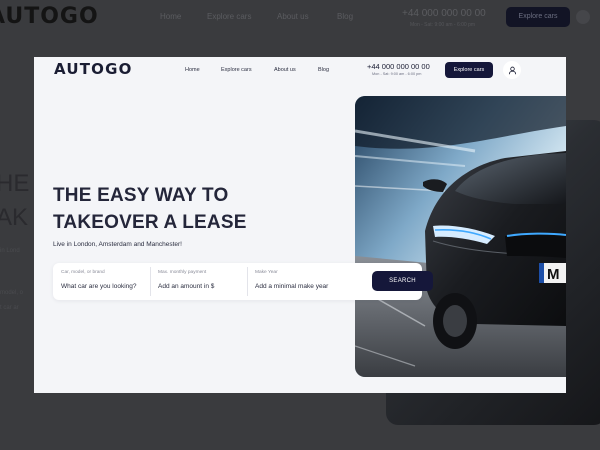 This screenshot has height=450, width=600. I want to click on brand-logo: AUTOGO, so click(93, 69).